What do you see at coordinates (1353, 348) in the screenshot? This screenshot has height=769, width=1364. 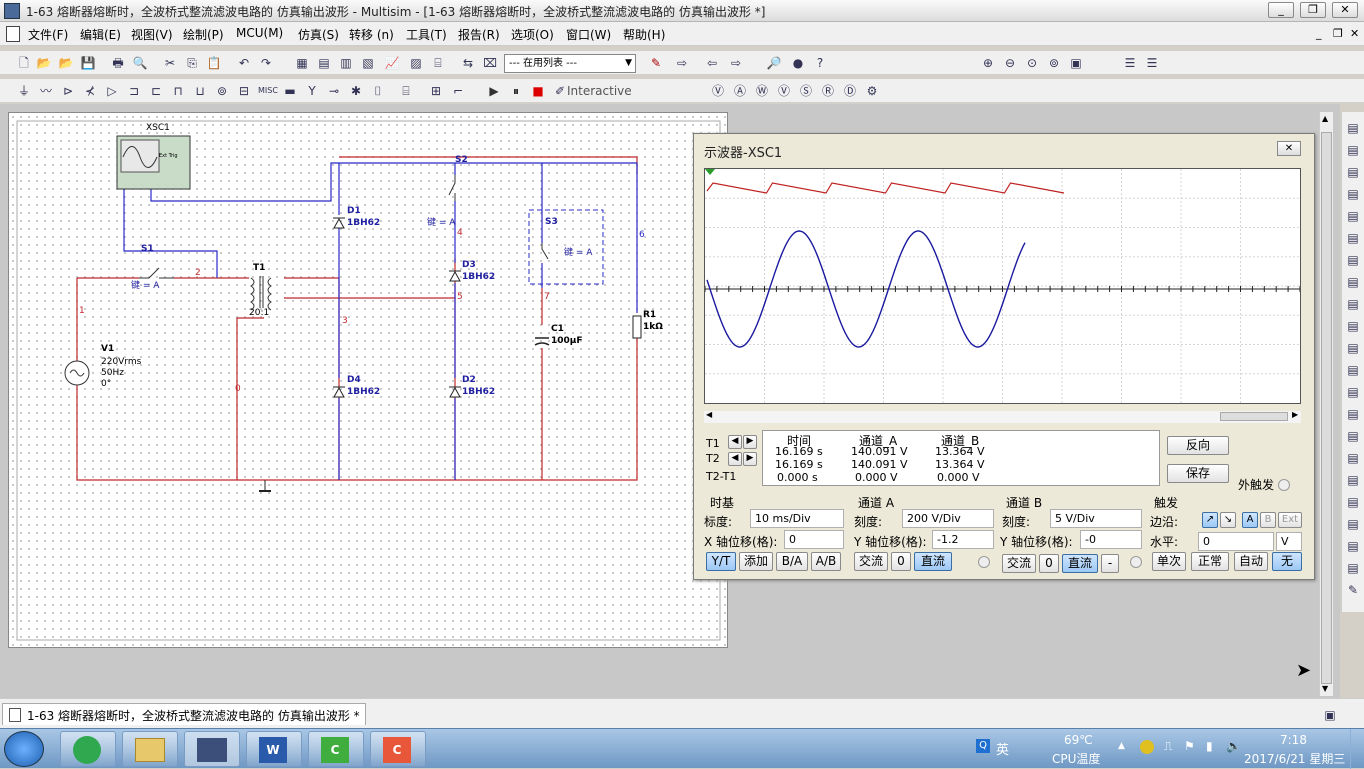 I see `iv-analyzer-icon: ▤` at bounding box center [1353, 348].